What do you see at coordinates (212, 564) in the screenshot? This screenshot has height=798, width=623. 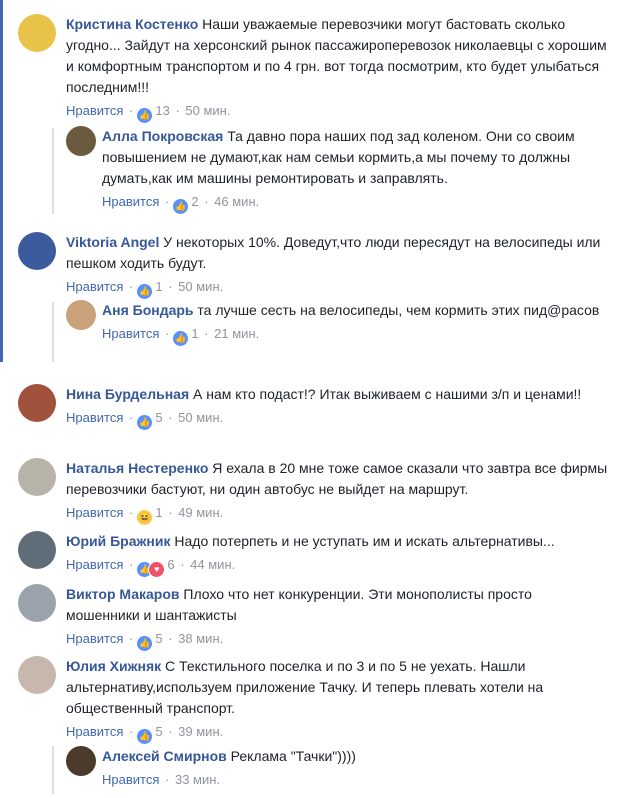 I see `comment-time: 44 мин.` at bounding box center [212, 564].